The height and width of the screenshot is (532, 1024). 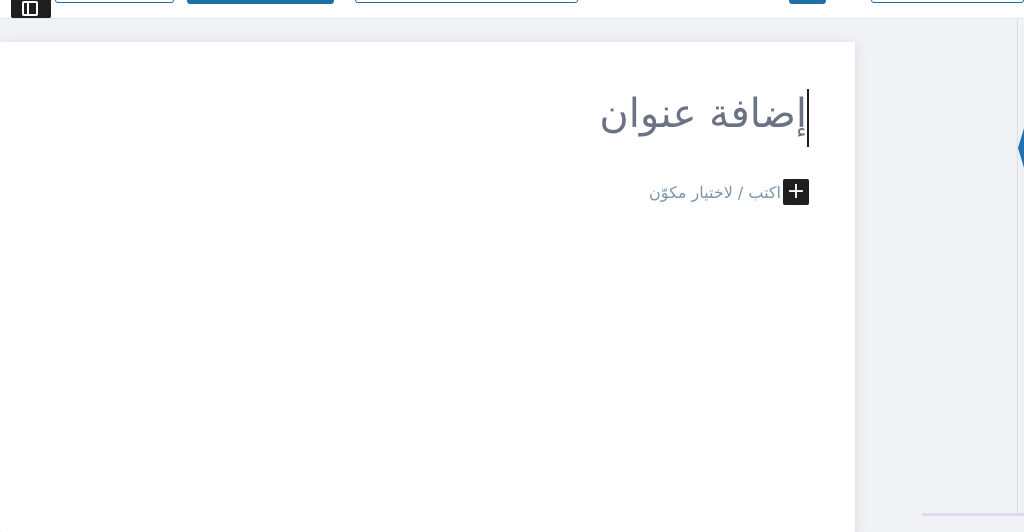 I want to click on sidebar-toggle-icon, so click(x=30, y=8).